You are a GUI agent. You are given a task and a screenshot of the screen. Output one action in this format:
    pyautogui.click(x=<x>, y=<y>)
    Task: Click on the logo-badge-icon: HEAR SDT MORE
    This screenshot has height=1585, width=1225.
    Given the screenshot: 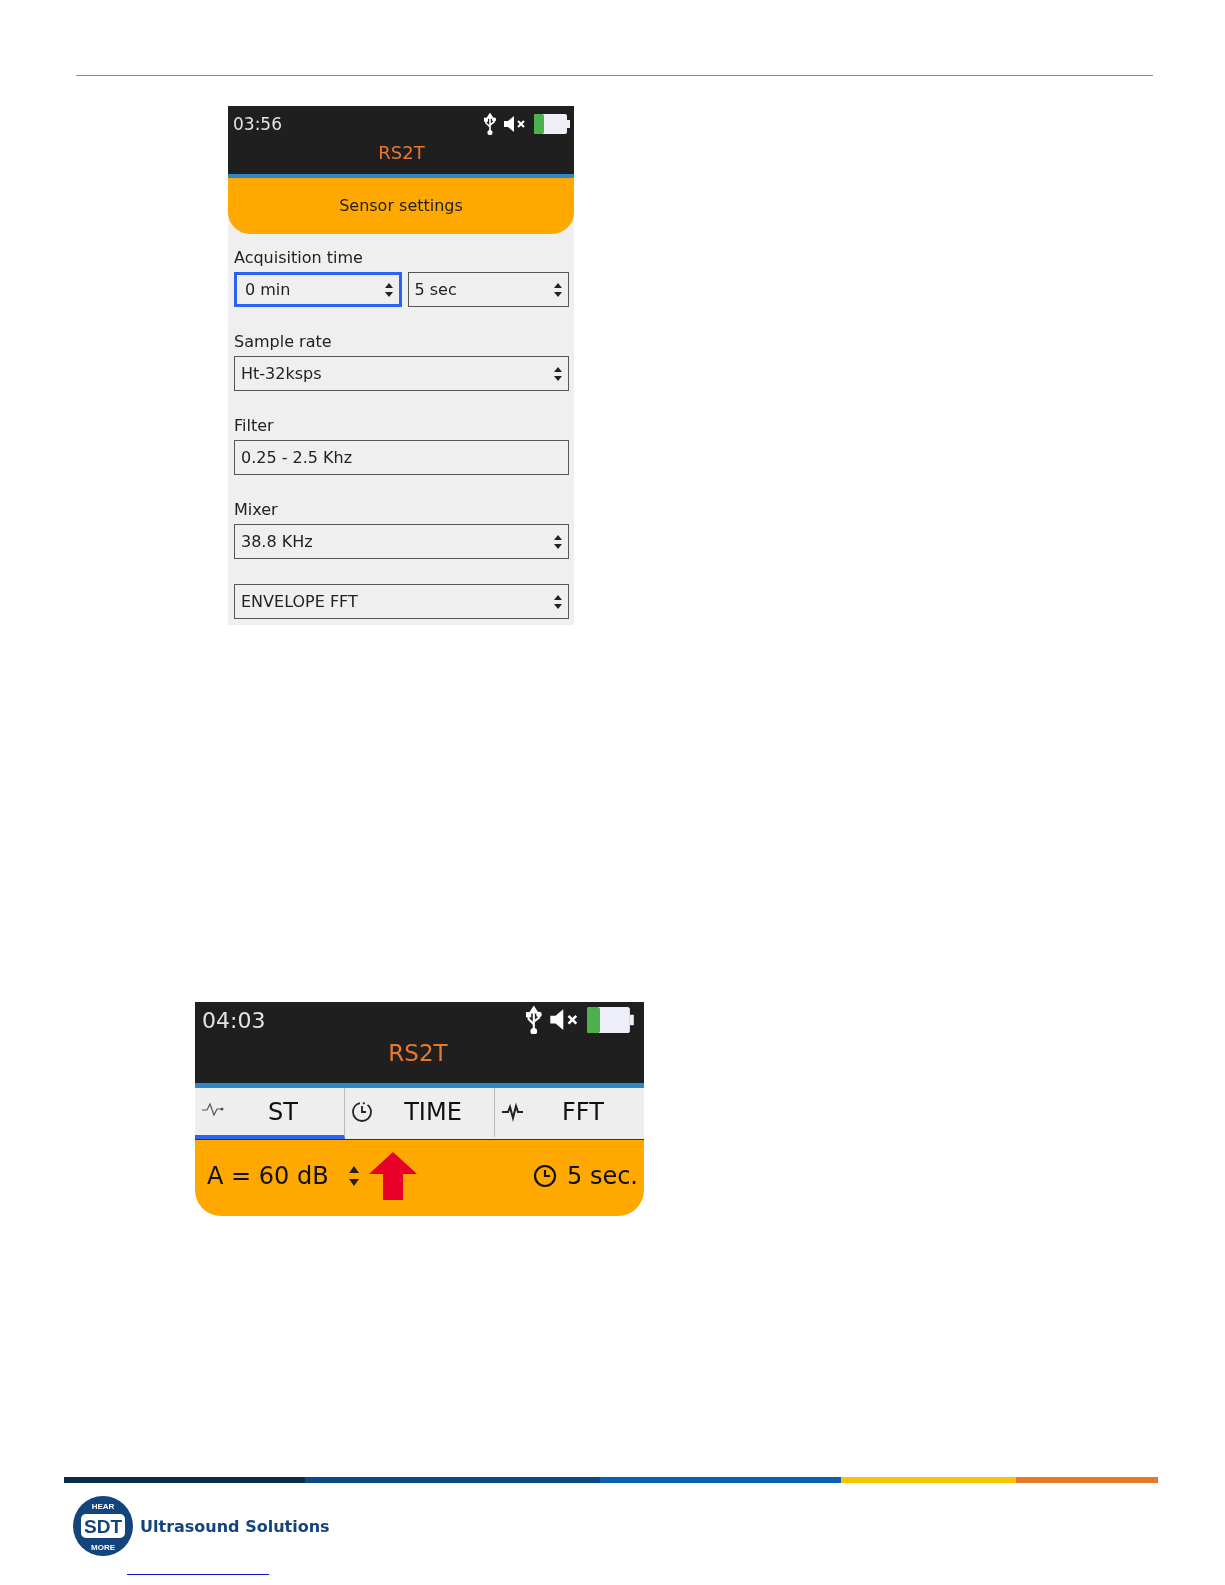 What is the action you would take?
    pyautogui.click(x=103, y=1526)
    